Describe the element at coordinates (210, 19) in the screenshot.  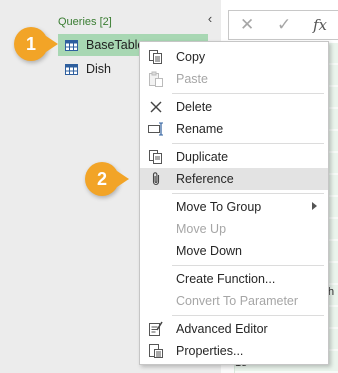
I see `collapse-pane-chevron-icon: ‹` at that location.